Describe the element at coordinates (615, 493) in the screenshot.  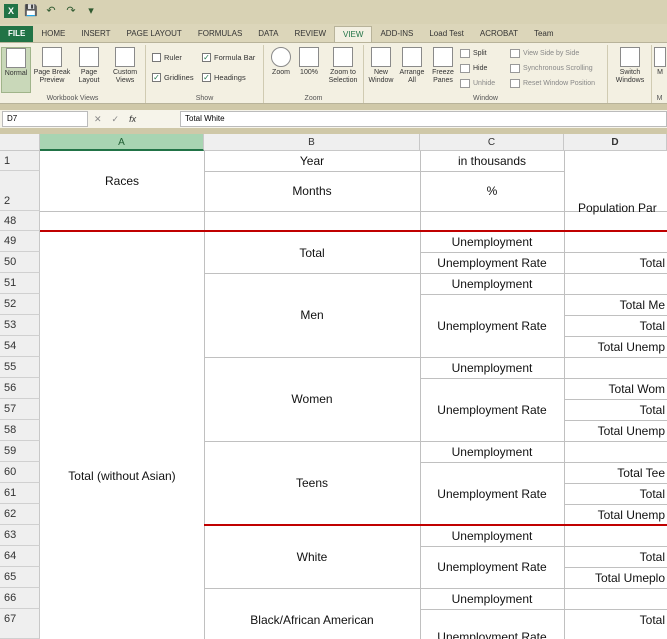
I see `cell-d61: Total` at that location.